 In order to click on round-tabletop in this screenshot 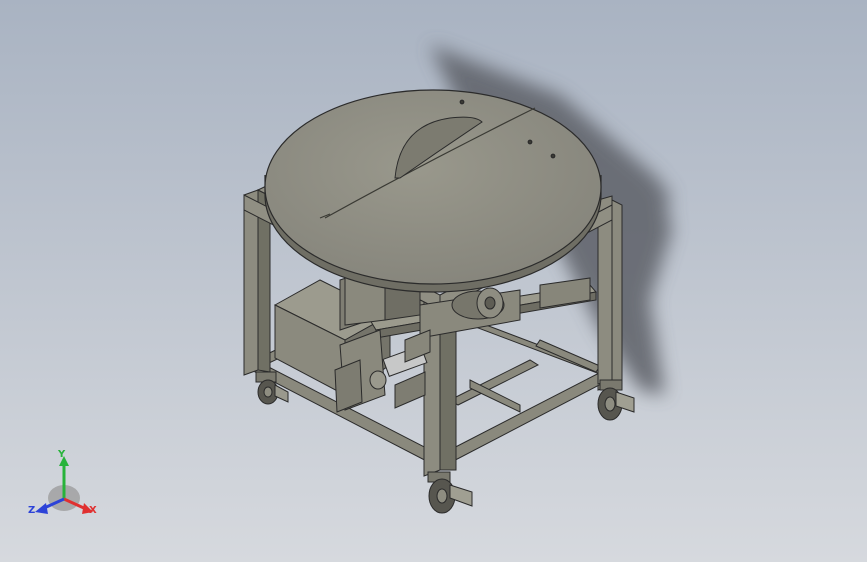, I will do `click(433, 191)`.